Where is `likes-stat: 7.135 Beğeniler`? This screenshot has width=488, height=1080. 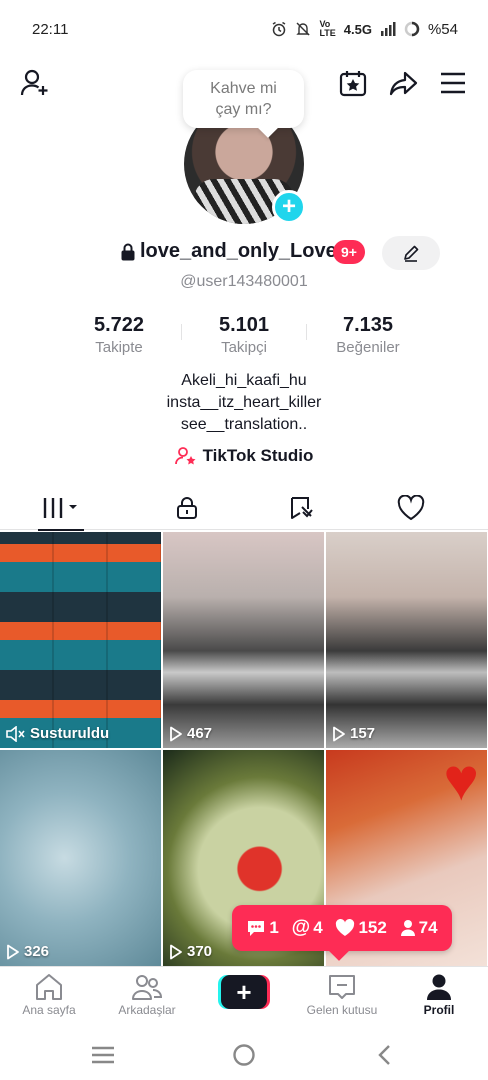 likes-stat: 7.135 Beğeniler is located at coordinates (368, 336).